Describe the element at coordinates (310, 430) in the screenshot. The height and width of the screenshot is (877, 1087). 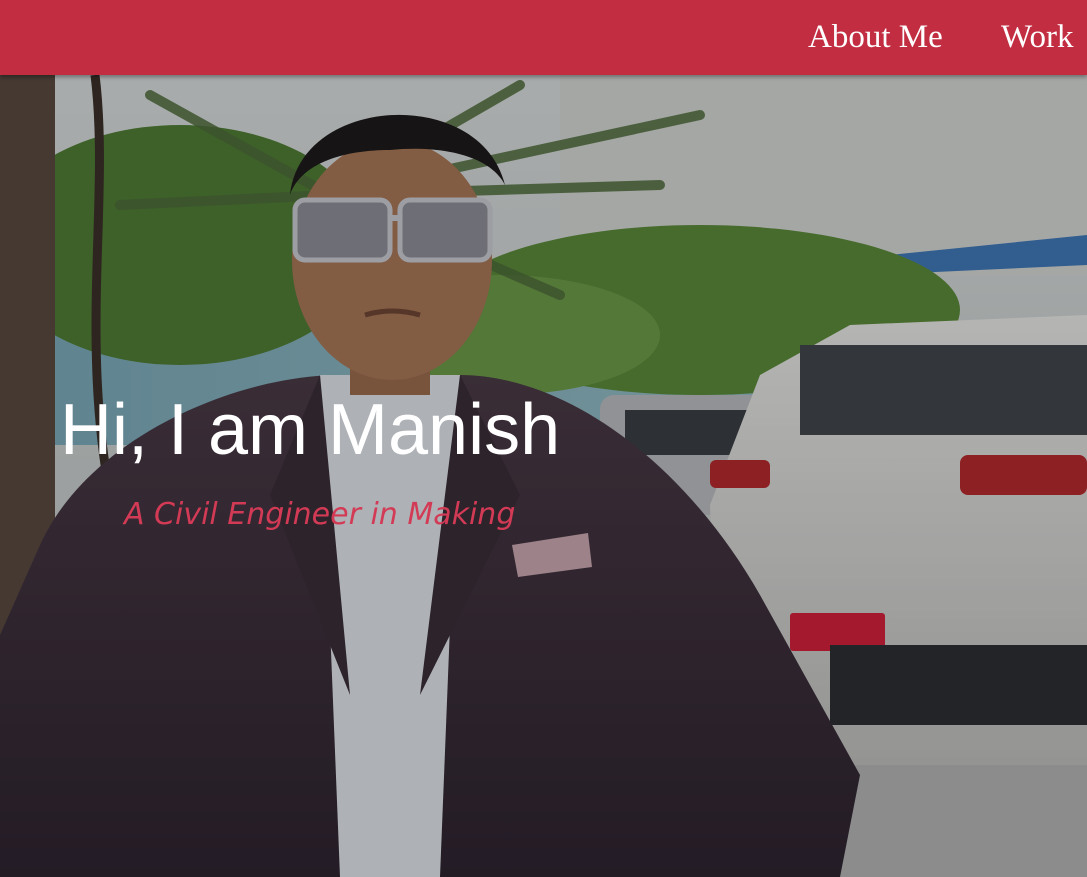
I see `hero-title: Hi, I am Manish` at that location.